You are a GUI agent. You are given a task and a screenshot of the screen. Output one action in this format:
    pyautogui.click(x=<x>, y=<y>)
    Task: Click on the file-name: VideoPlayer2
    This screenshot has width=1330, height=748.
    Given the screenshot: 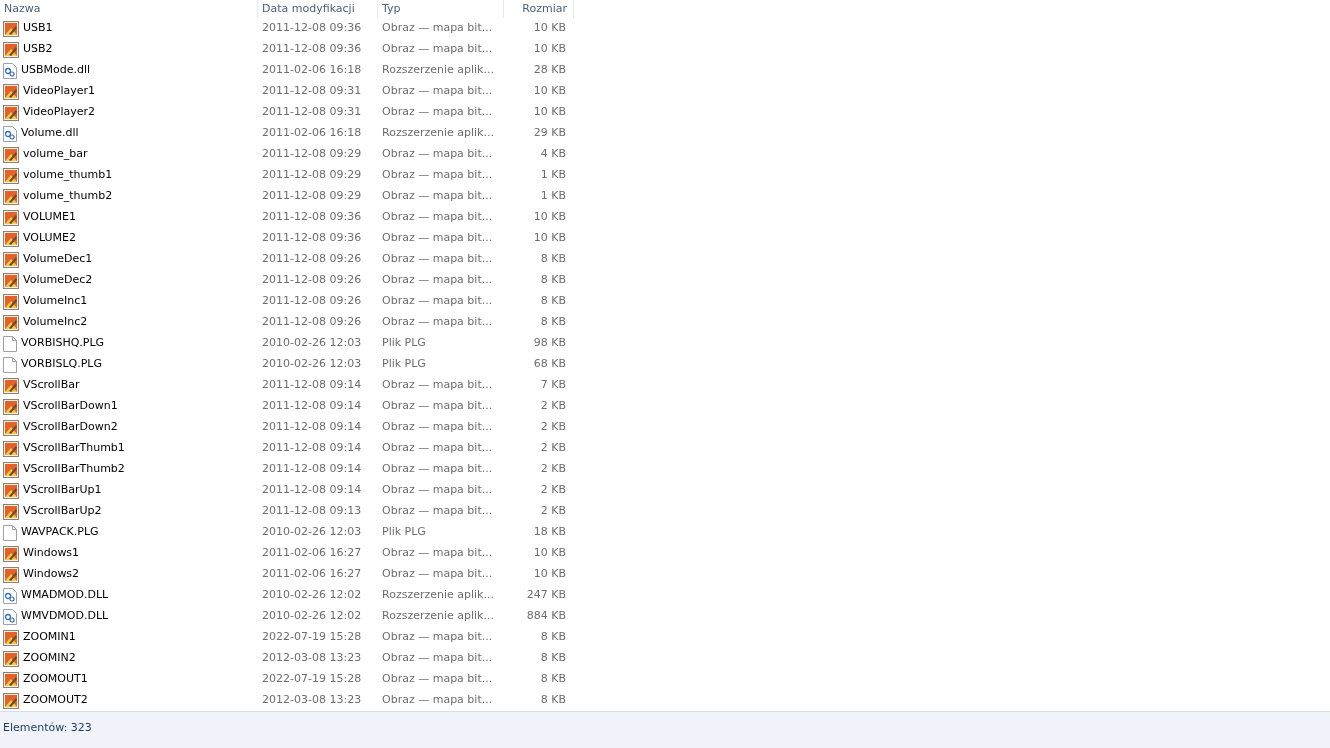 What is the action you would take?
    pyautogui.click(x=59, y=112)
    